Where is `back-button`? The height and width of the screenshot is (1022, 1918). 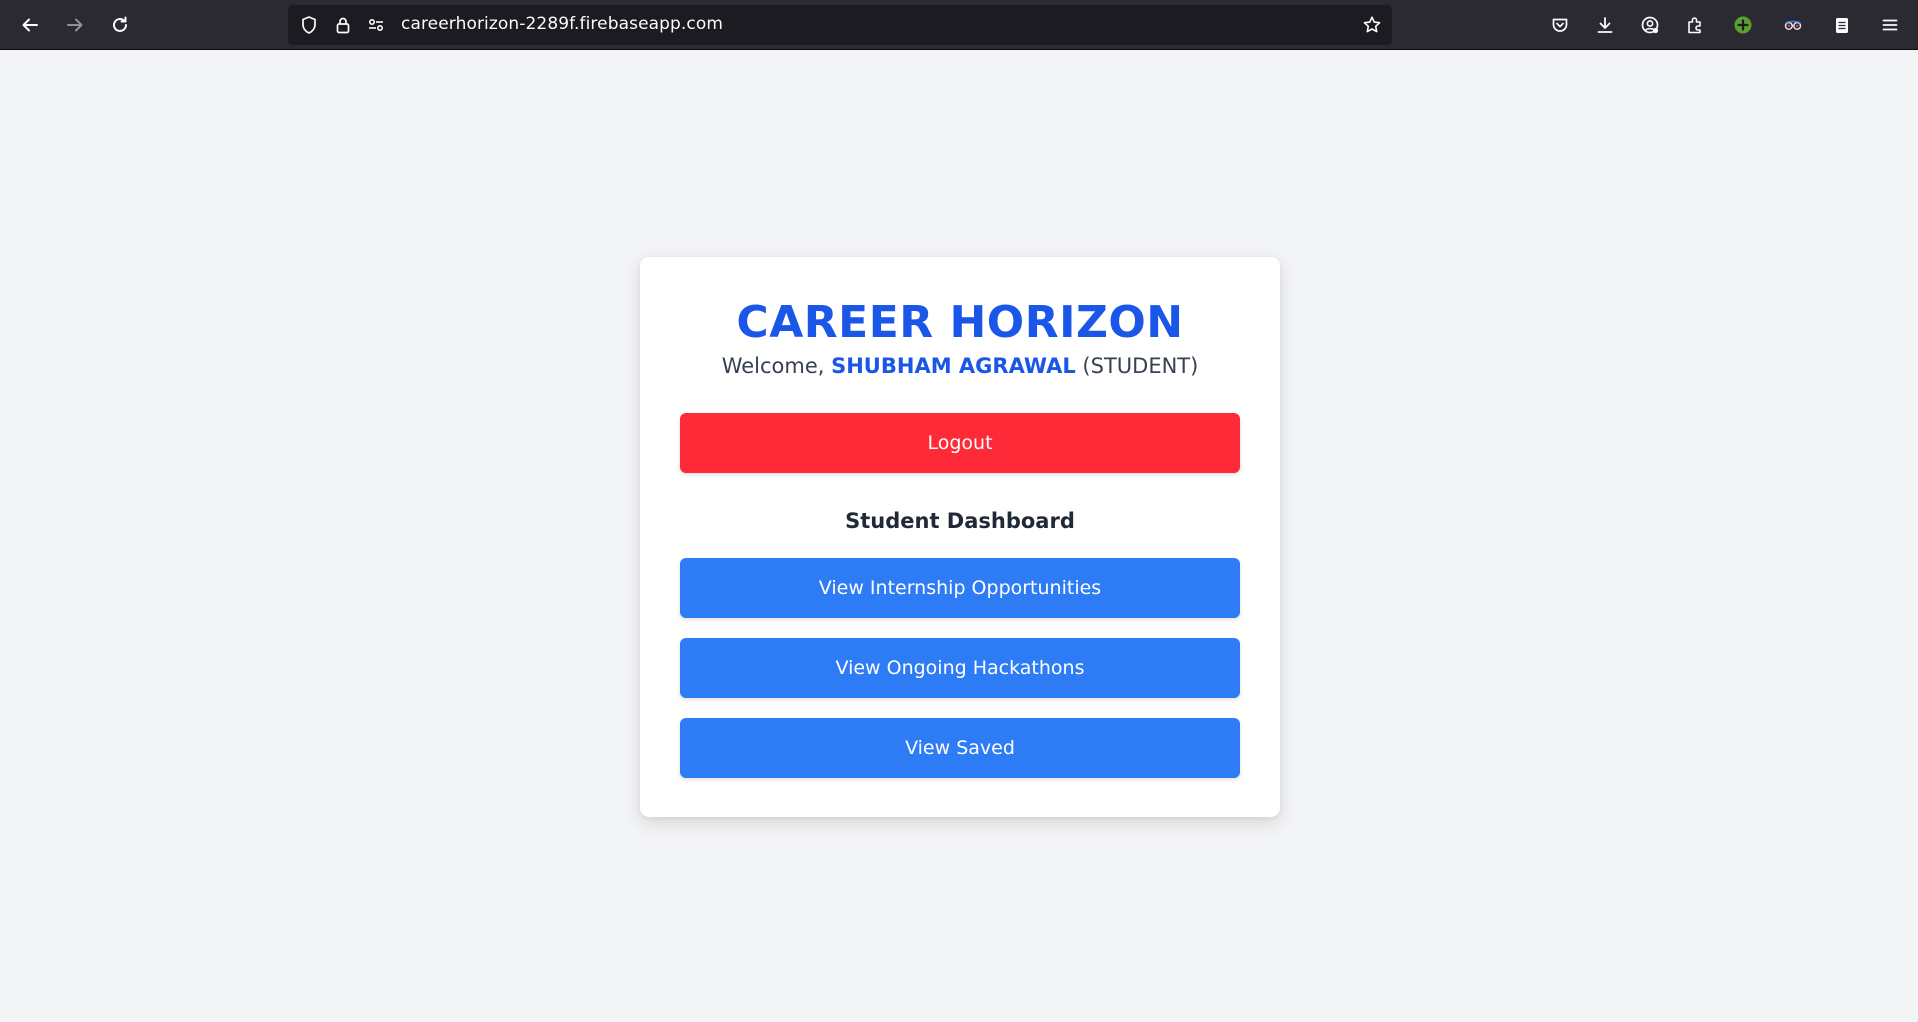
back-button is located at coordinates (30, 25).